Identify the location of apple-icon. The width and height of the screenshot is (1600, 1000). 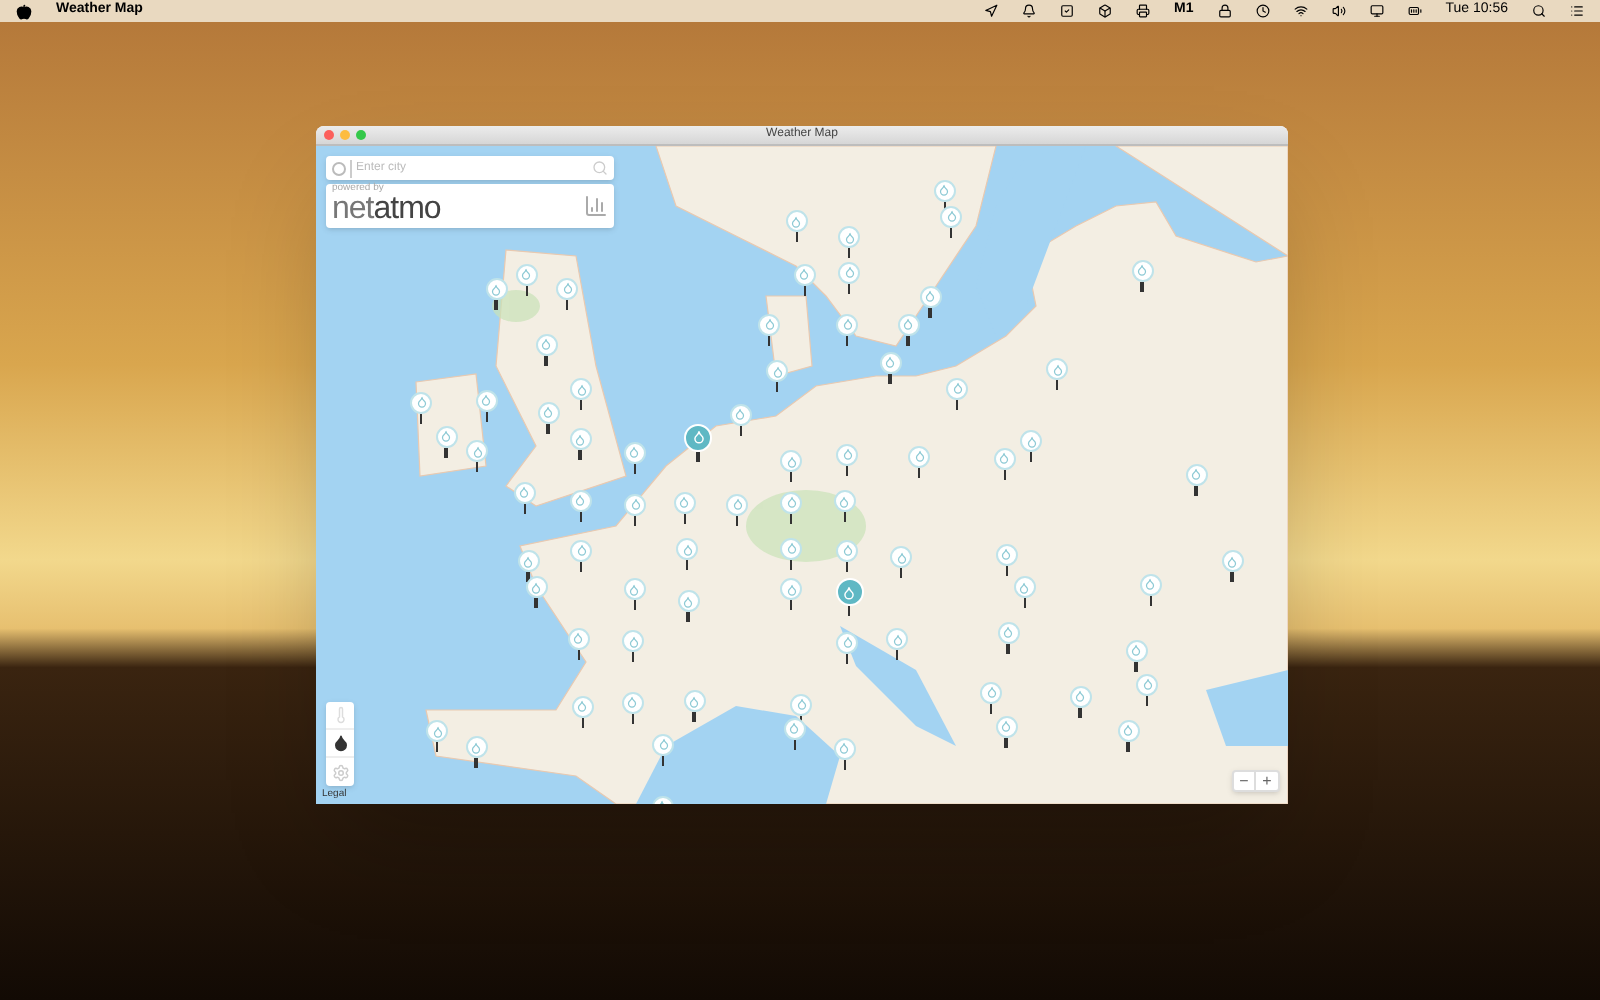
(24, 11).